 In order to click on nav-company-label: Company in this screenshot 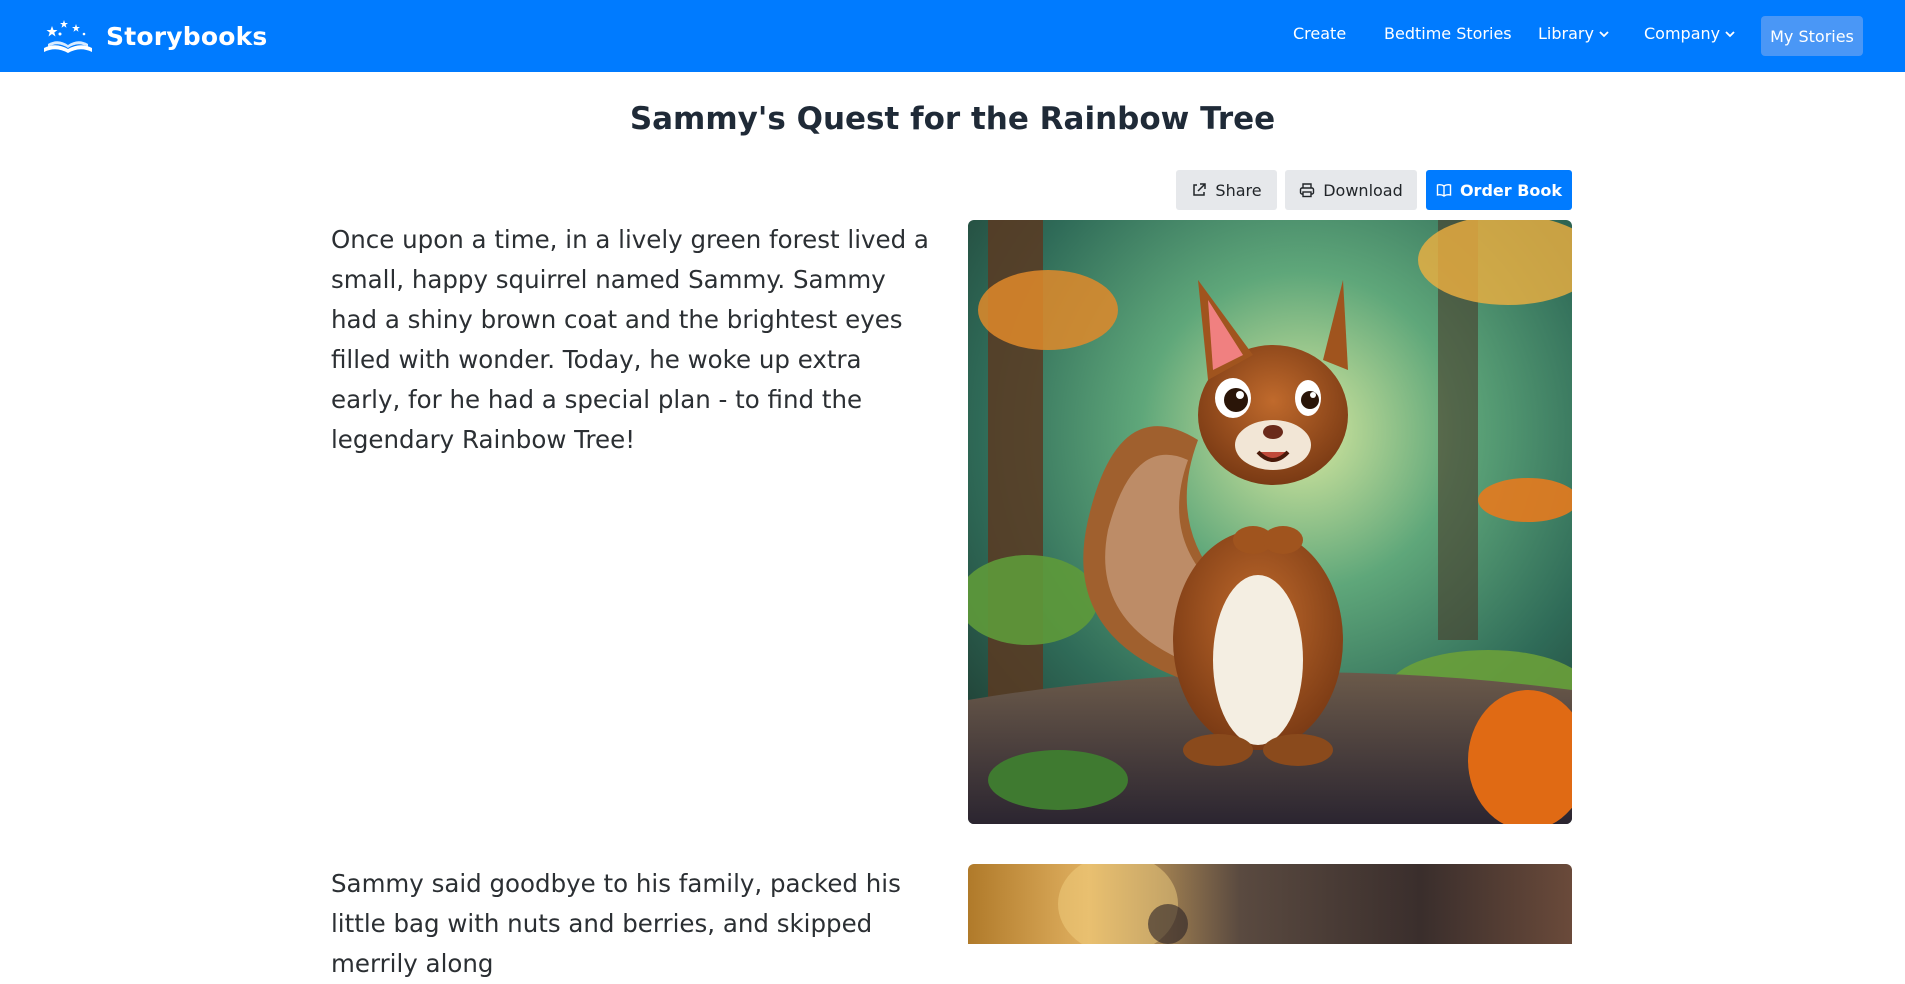, I will do `click(1682, 33)`.